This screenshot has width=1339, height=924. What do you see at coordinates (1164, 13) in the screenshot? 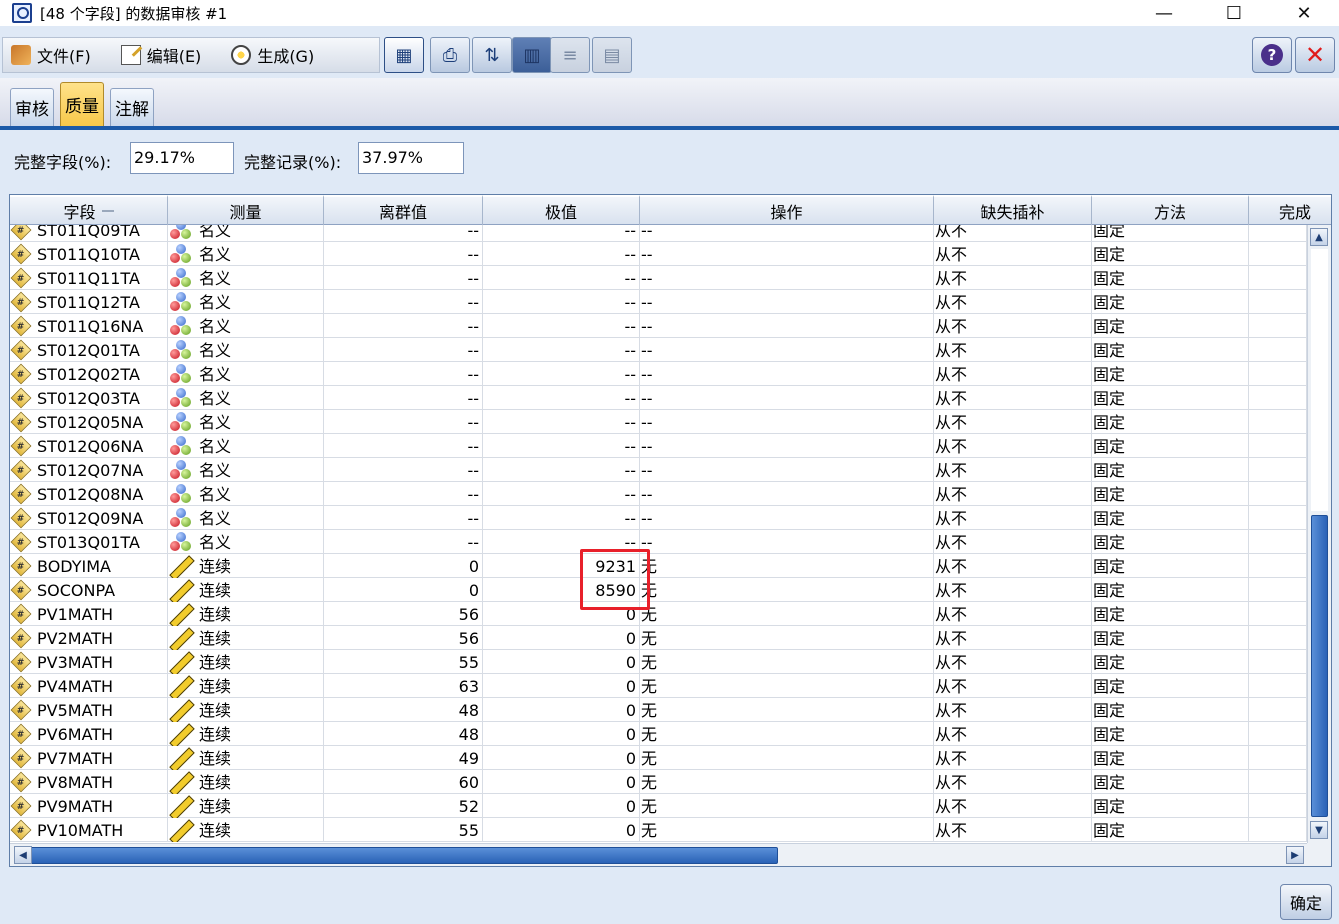
I see `minimize-button: —` at bounding box center [1164, 13].